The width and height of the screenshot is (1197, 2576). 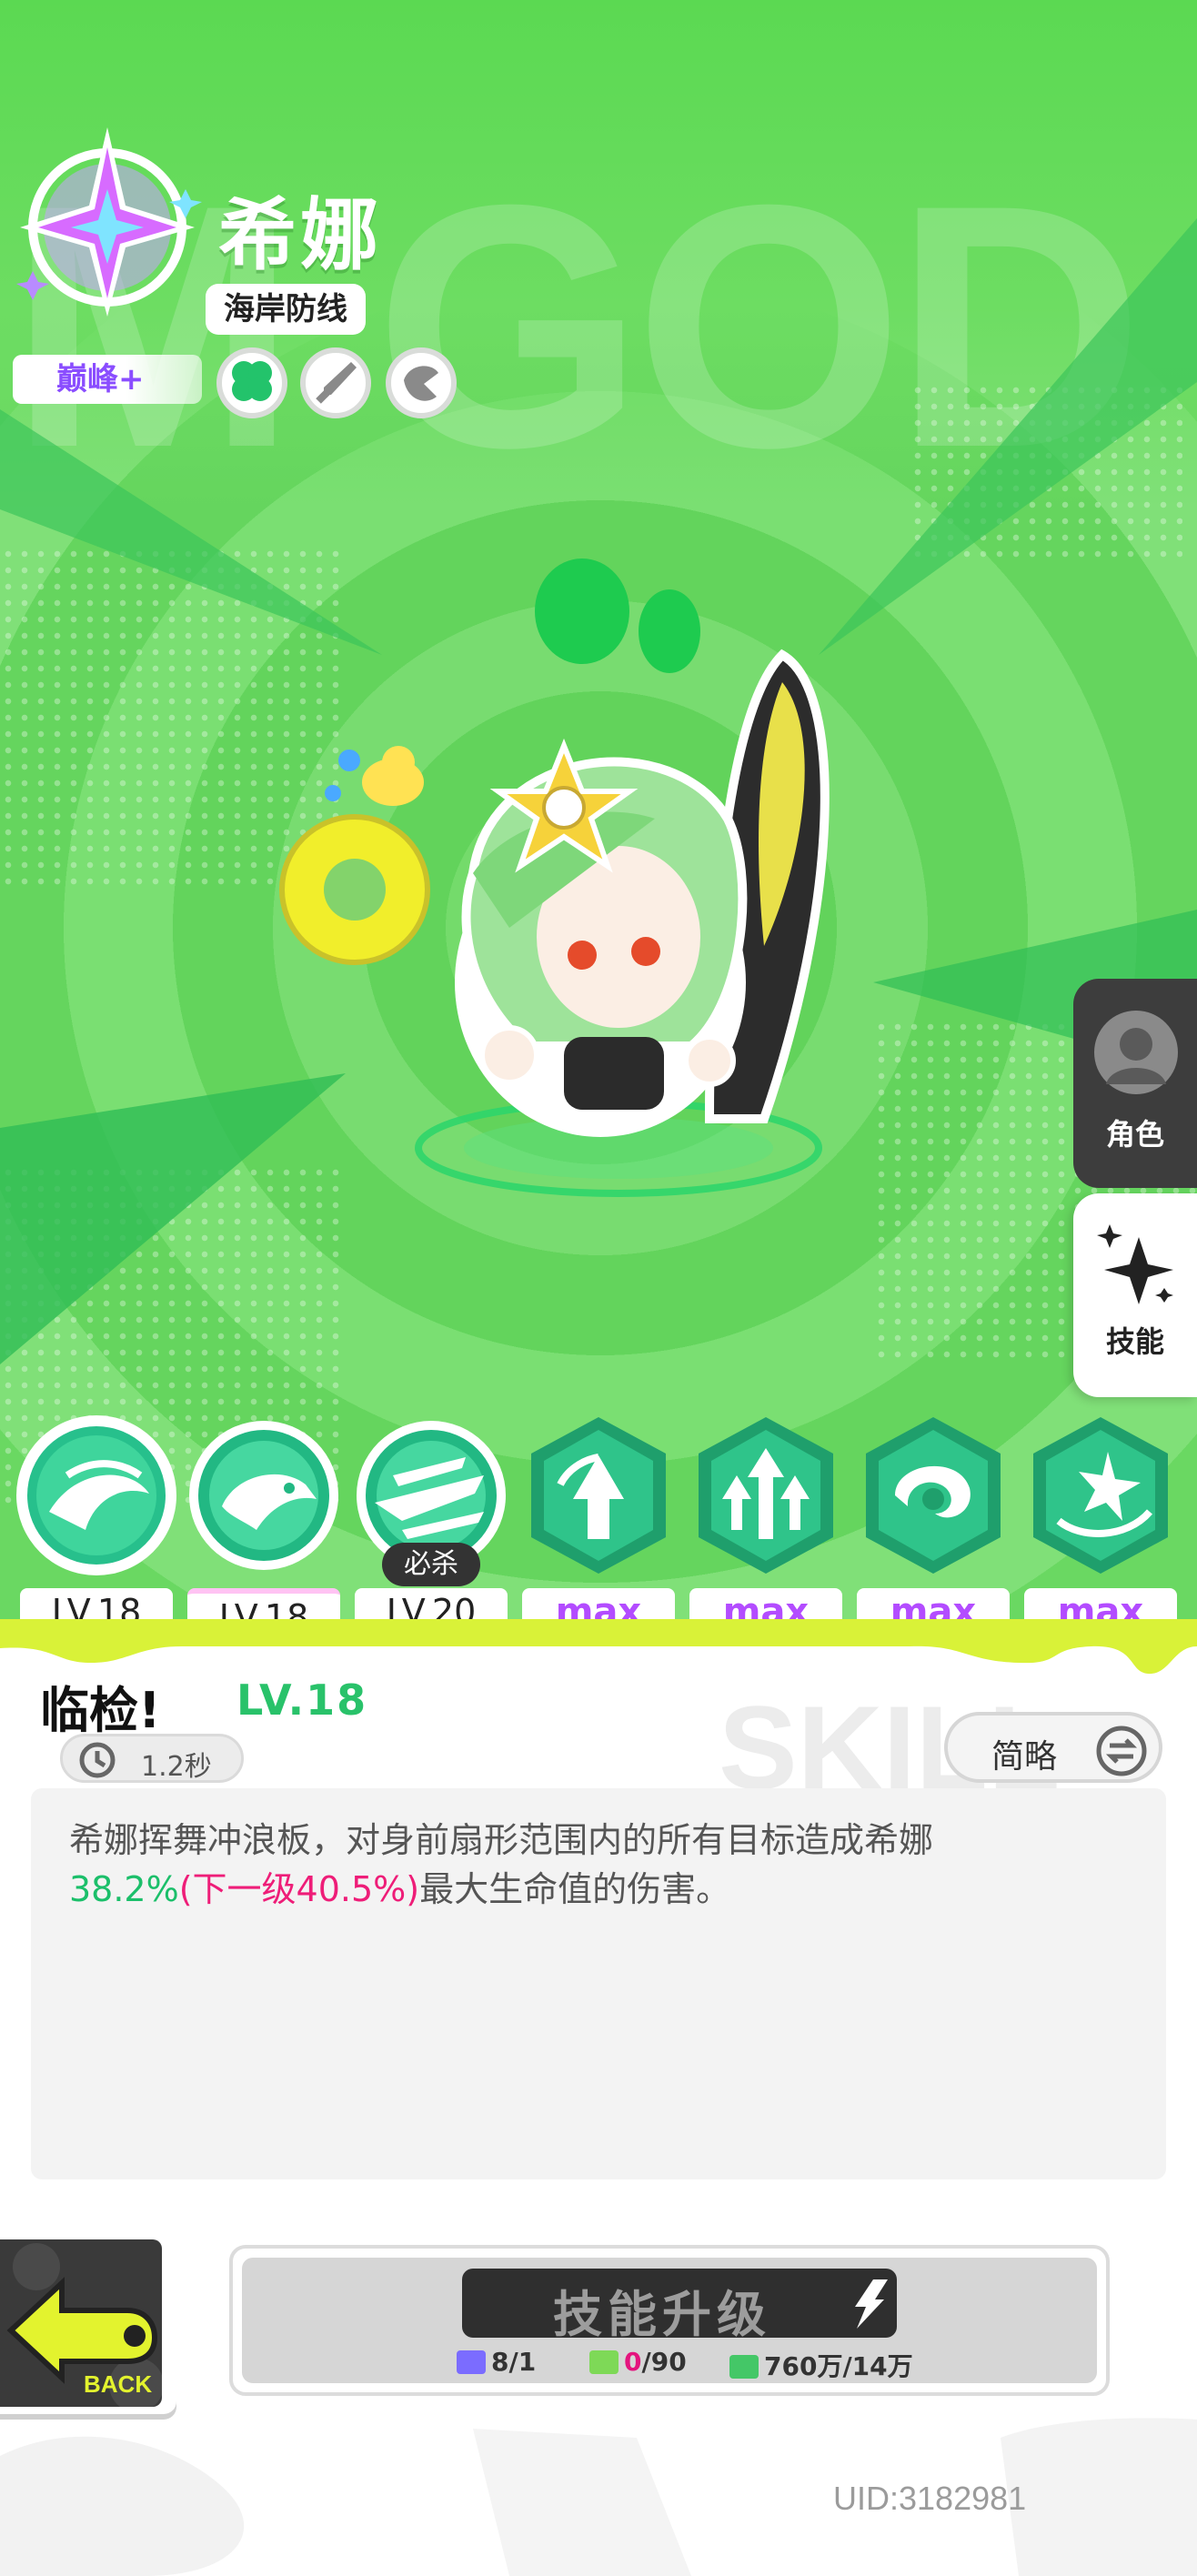 What do you see at coordinates (97, 1760) in the screenshot?
I see `clock-icon` at bounding box center [97, 1760].